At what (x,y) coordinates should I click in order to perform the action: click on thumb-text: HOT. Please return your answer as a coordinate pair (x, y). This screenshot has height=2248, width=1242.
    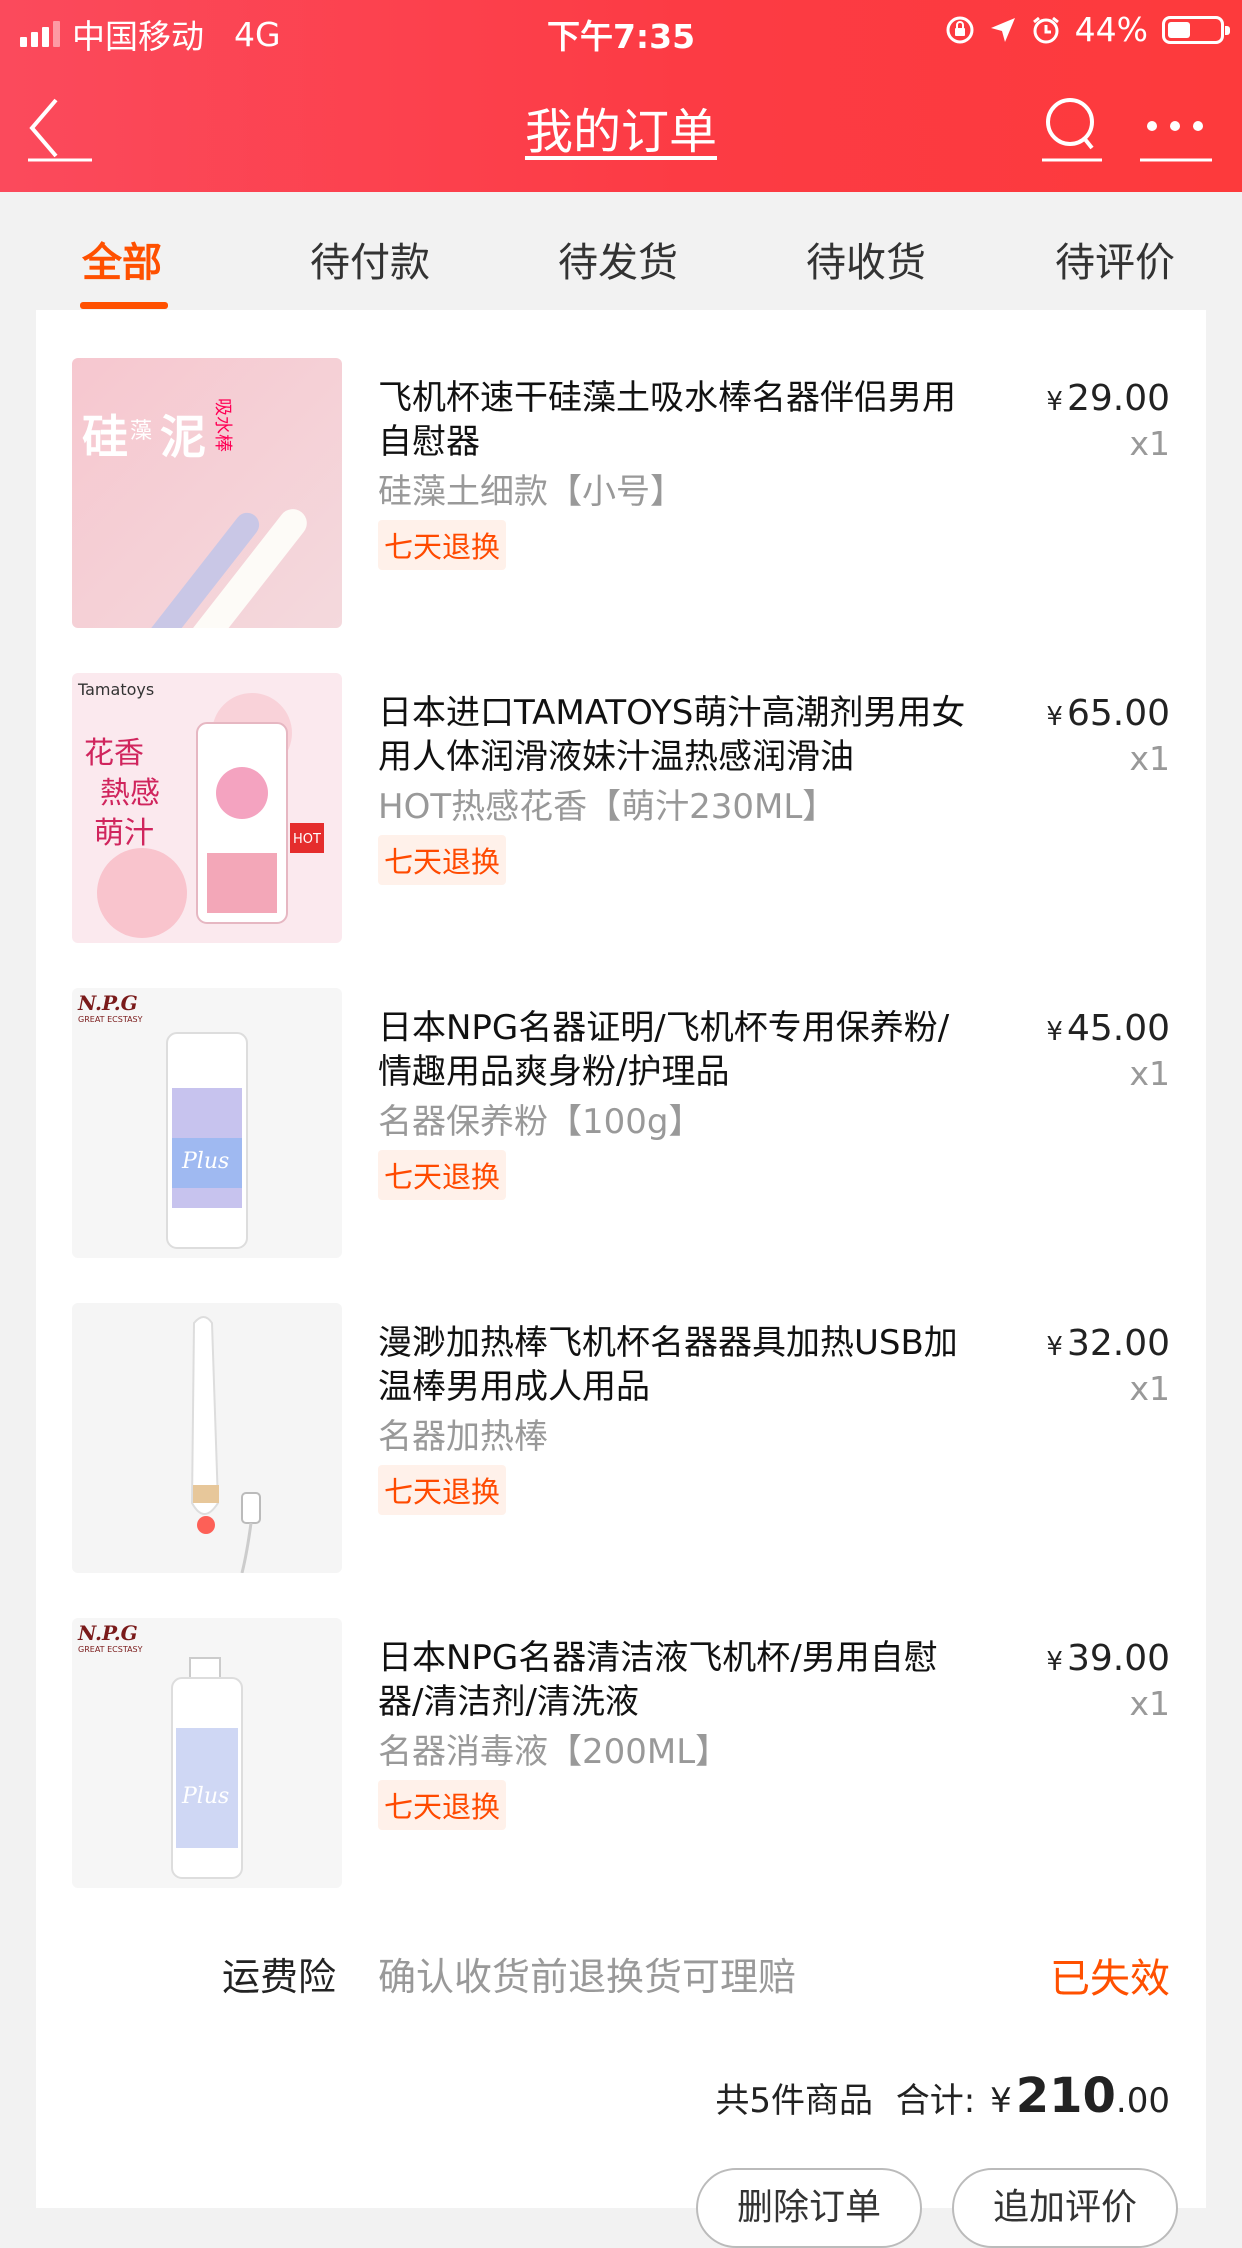
    Looking at the image, I should click on (307, 839).